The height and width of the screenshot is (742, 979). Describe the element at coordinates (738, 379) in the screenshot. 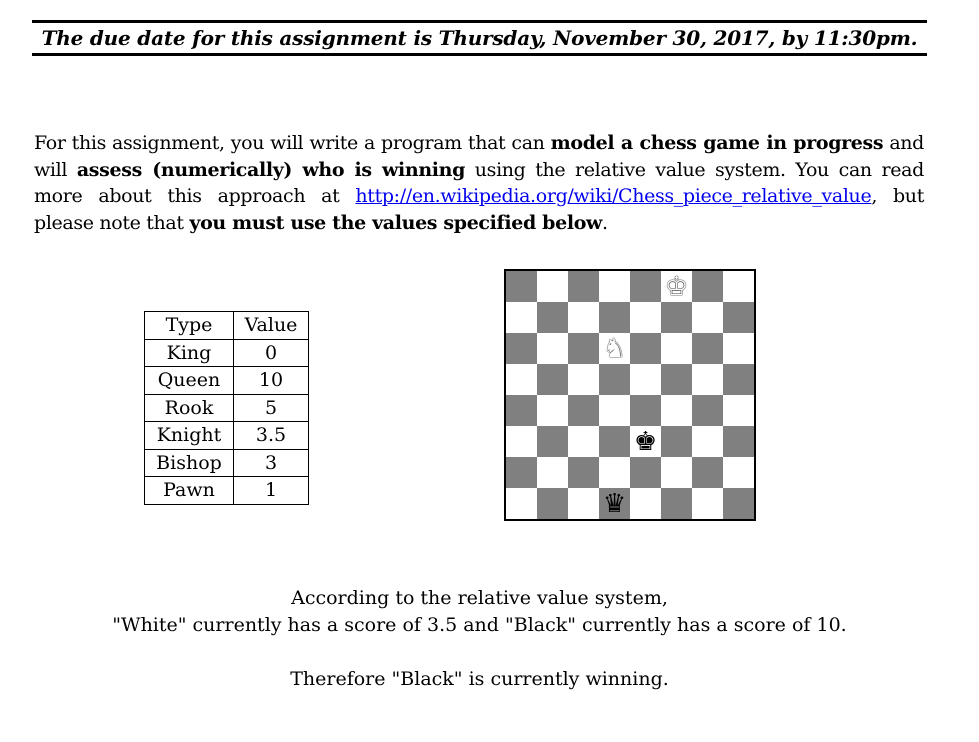

I see `board-square-h5` at that location.